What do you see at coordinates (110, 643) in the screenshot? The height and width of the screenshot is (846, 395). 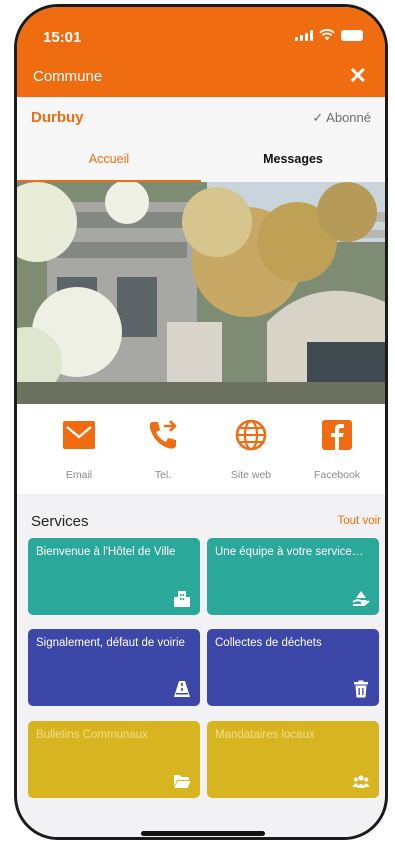 I see `service-card-label: Signalement, défaut de voirie` at bounding box center [110, 643].